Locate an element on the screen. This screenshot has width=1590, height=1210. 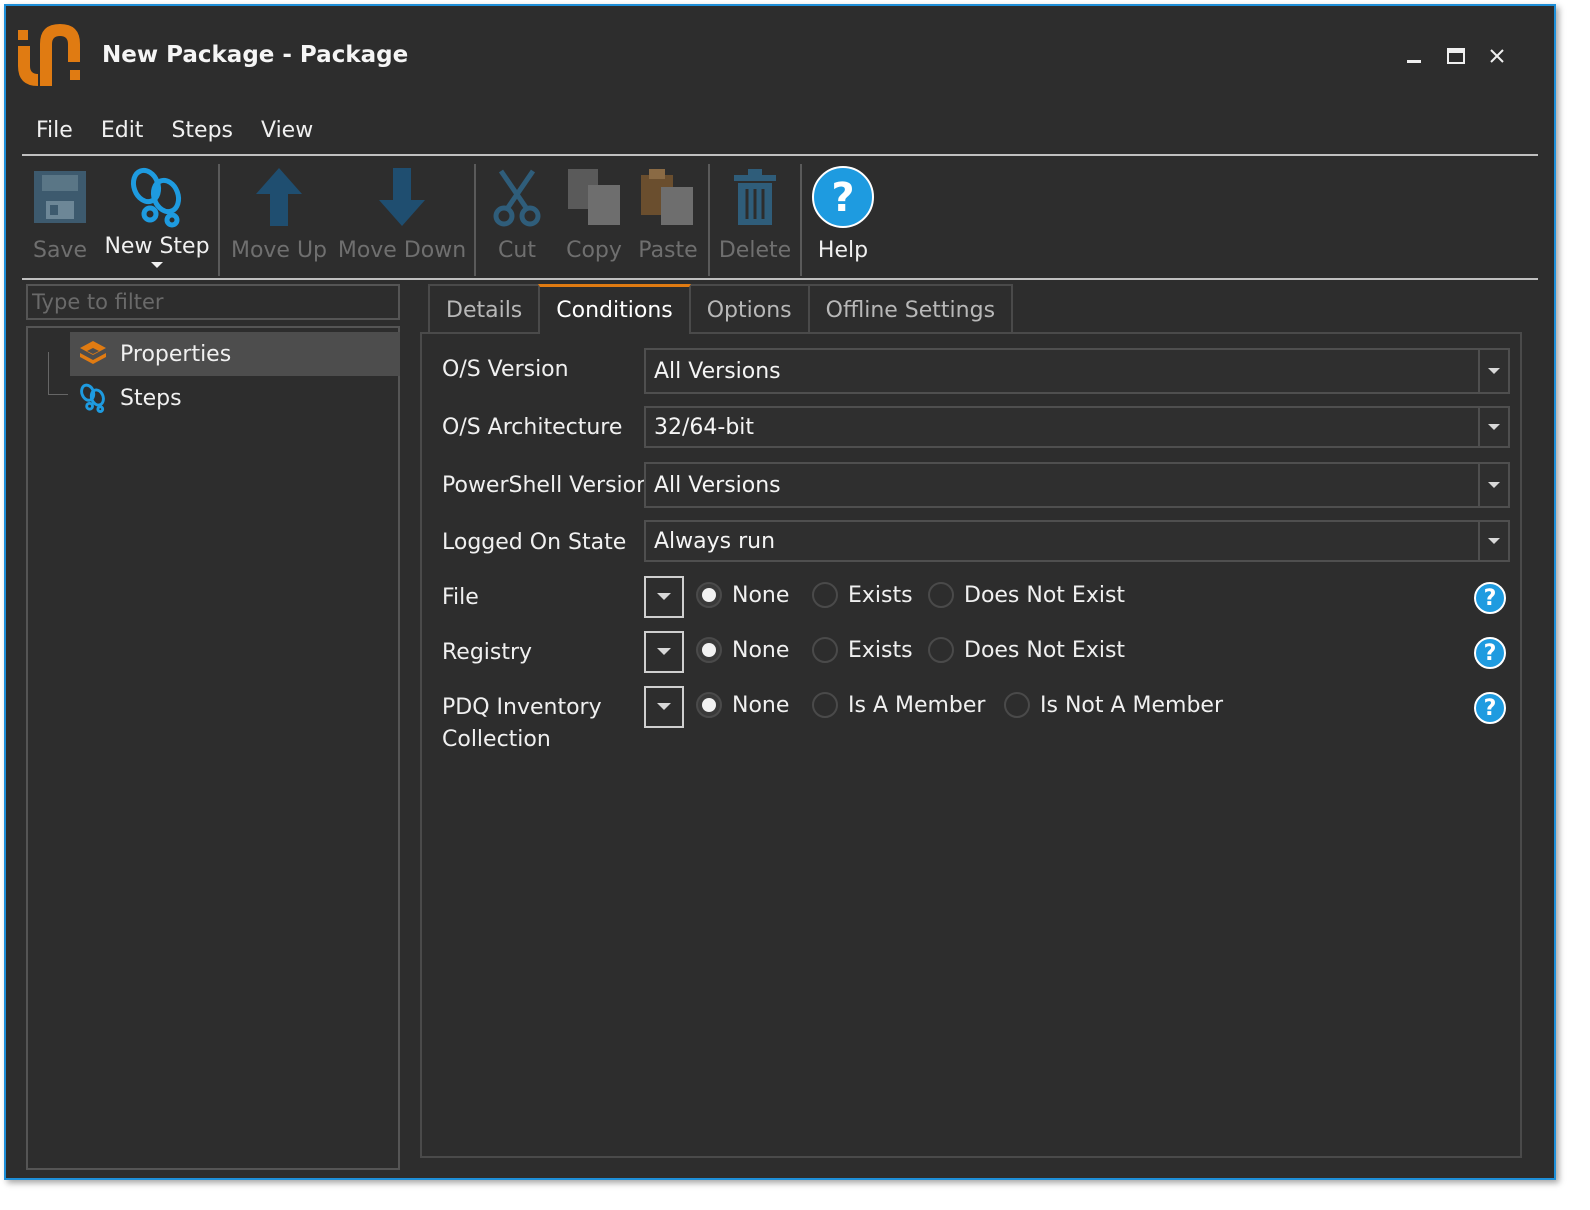
paste-button: Paste is located at coordinates (668, 220).